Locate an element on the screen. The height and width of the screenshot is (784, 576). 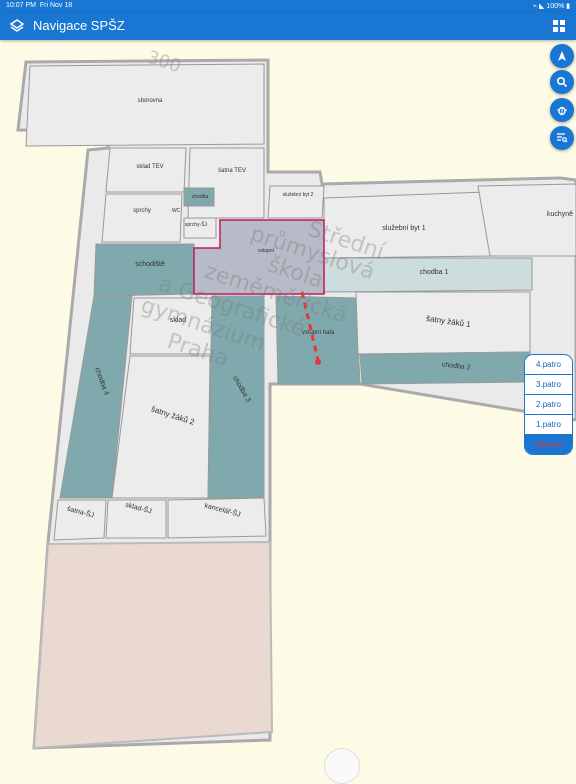
room-label: schodiště is located at coordinates (150, 264).